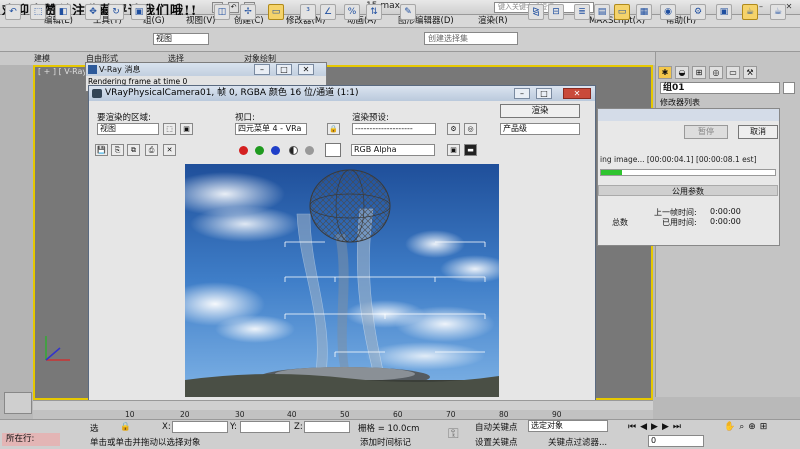 The width and height of the screenshot is (800, 449). I want to click on schematic-view-icon: ▦, so click(644, 12).